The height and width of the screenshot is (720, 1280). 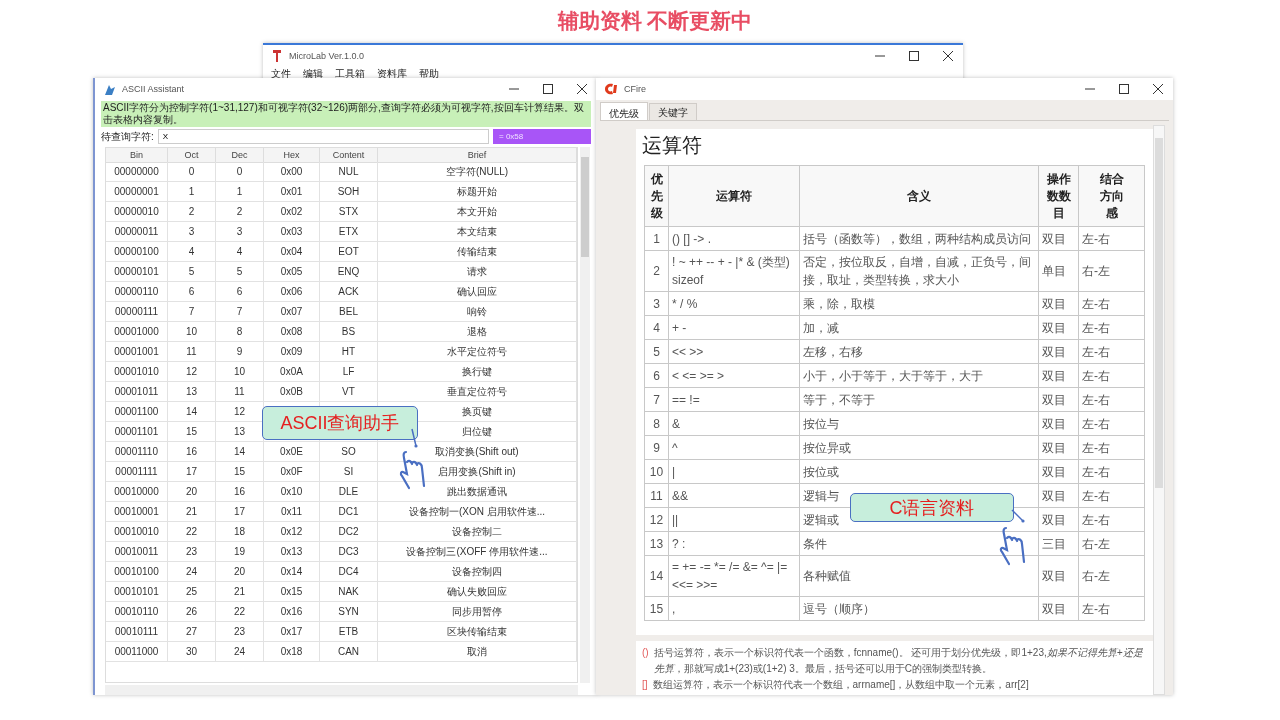 I want to click on menu-item: 文件, so click(x=281, y=74).